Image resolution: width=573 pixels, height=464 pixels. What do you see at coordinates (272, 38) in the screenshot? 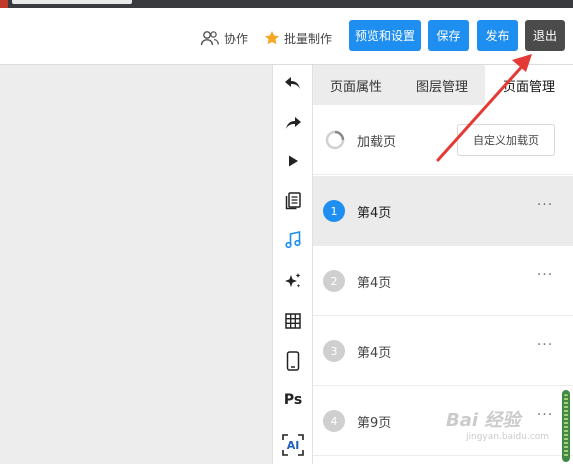
I see `star-icon` at bounding box center [272, 38].